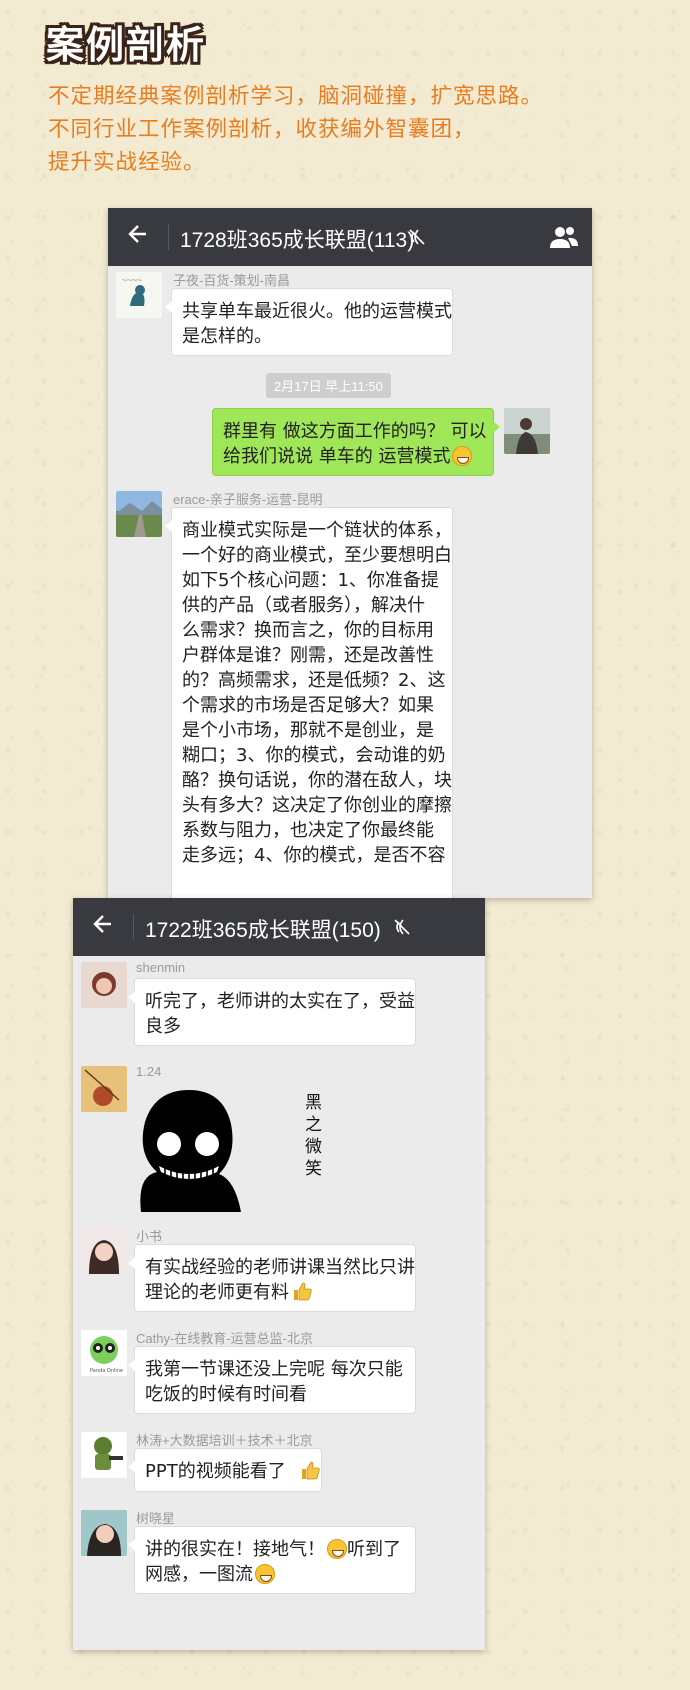 The width and height of the screenshot is (690, 1690). I want to click on sticker-char: 笑, so click(313, 1169).